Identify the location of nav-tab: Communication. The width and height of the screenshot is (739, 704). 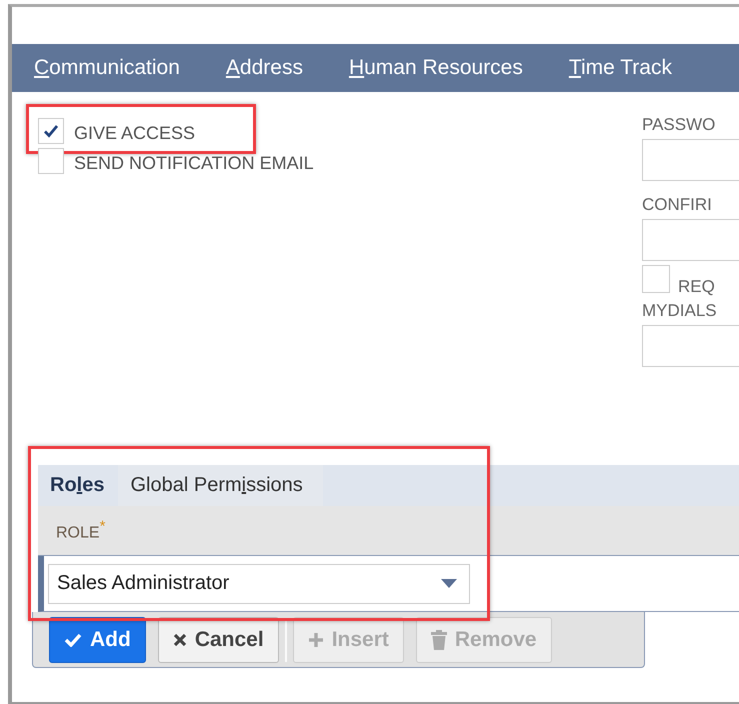
(107, 68).